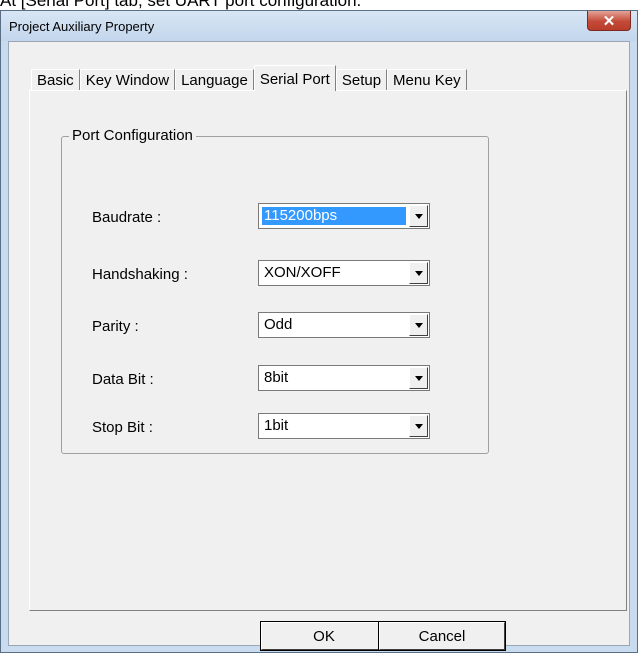  I want to click on parity-label: Parity :, so click(115, 326).